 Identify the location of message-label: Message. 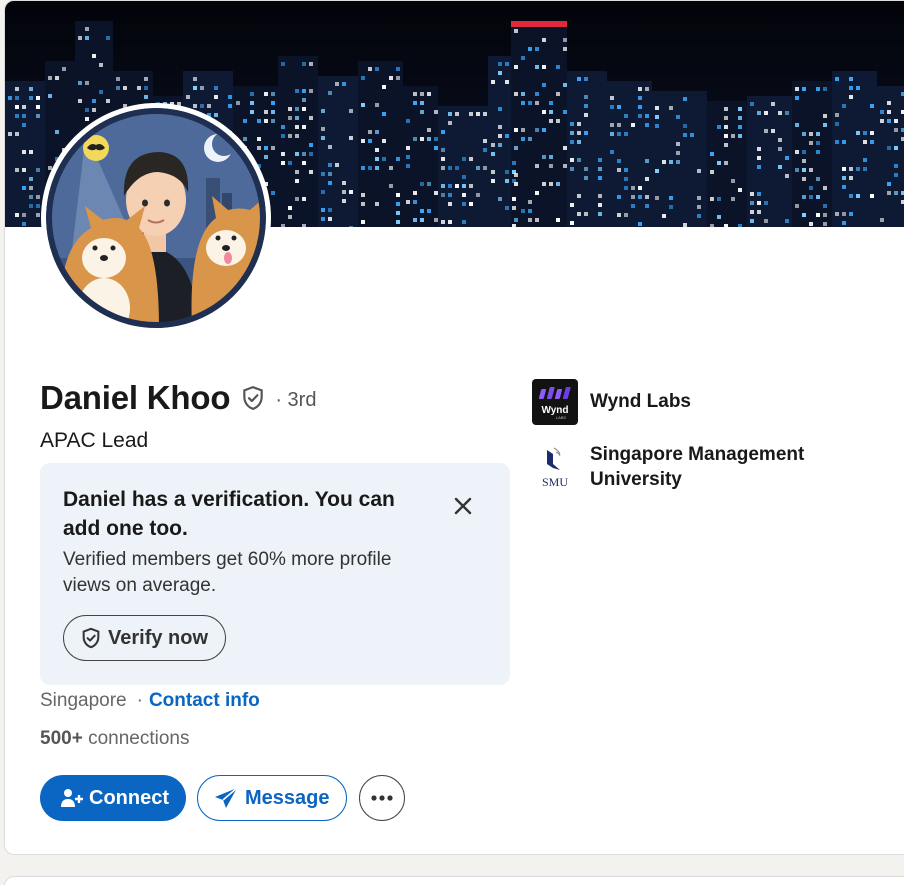
(287, 797).